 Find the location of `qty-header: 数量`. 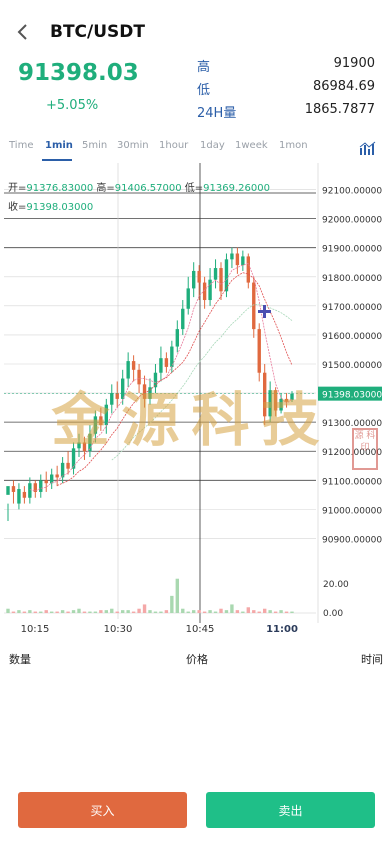

qty-header: 数量 is located at coordinates (20, 659).